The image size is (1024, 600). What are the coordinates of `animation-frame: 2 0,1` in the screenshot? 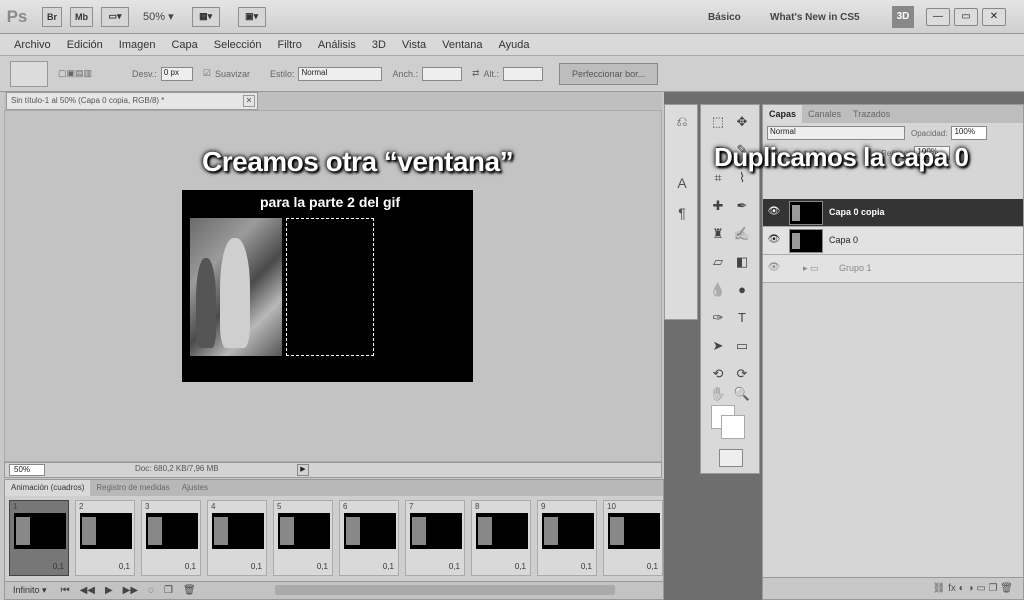 It's located at (105, 538).